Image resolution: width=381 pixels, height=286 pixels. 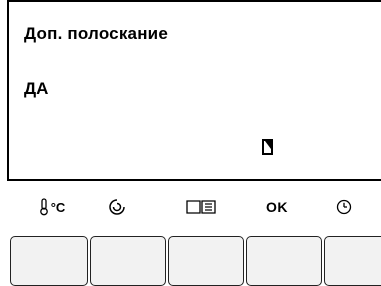 What do you see at coordinates (36, 88) in the screenshot?
I see `option-value: ДА` at bounding box center [36, 88].